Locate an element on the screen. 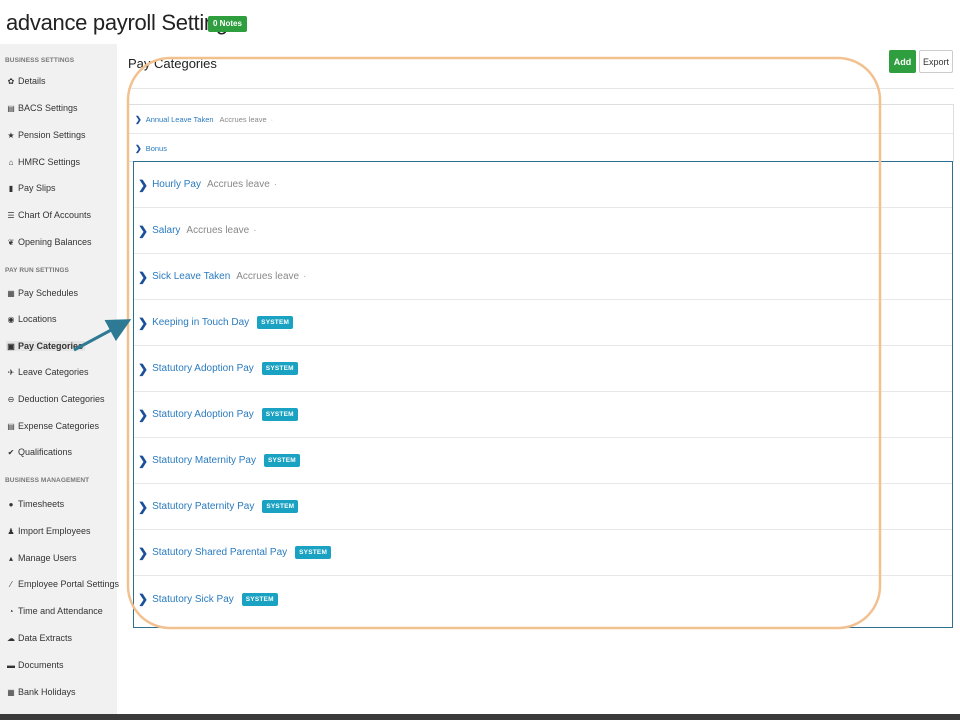  sidebar-item-label: Details is located at coordinates (32, 81).